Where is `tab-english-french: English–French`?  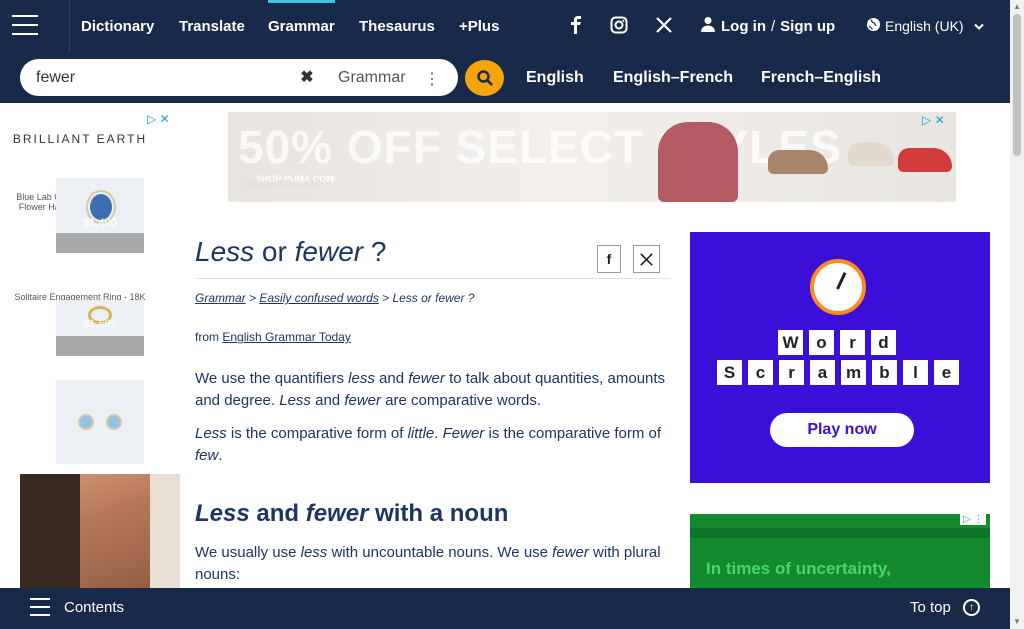
tab-english-french: English–French is located at coordinates (673, 77).